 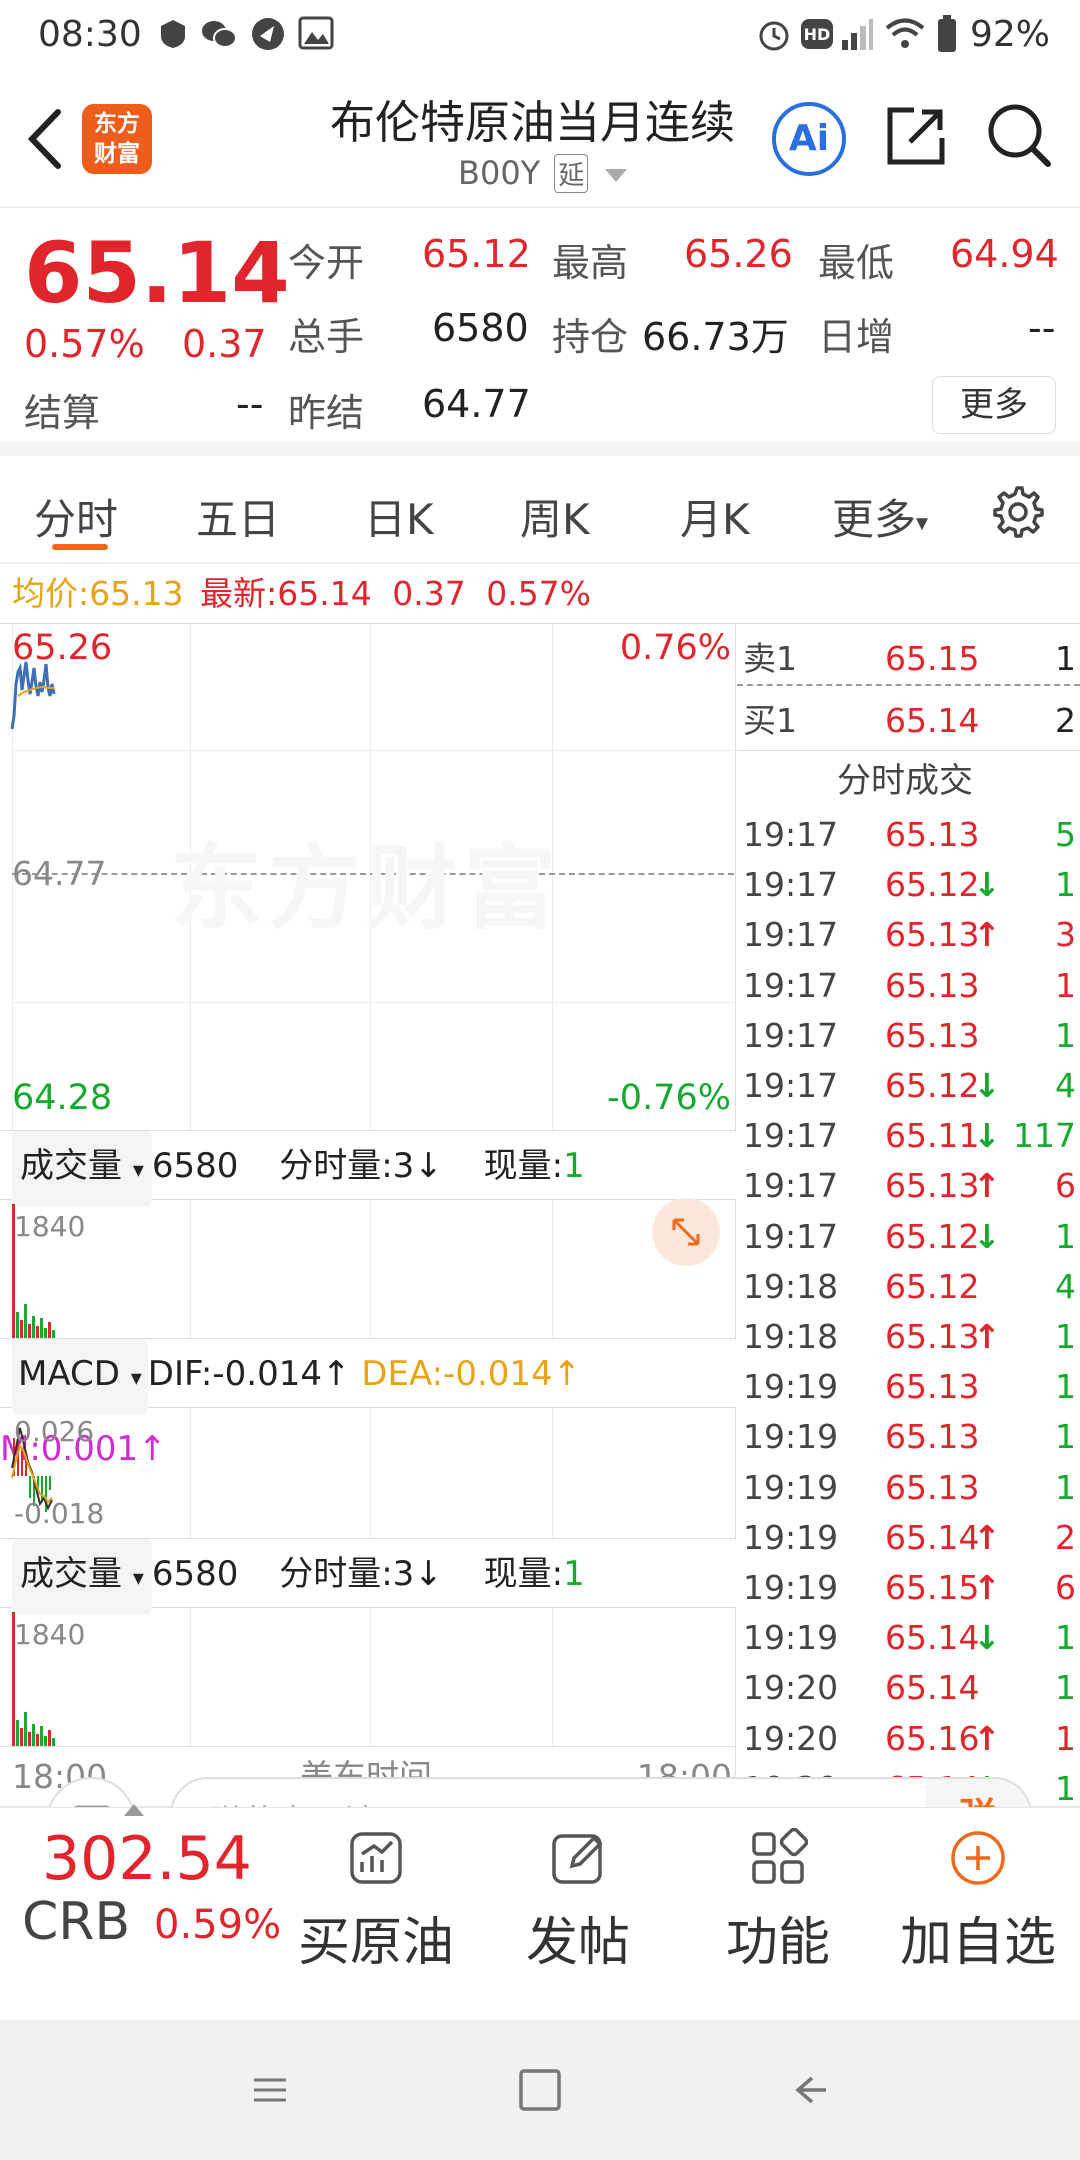 What do you see at coordinates (542, 173) in the screenshot?
I see `contract-code: B00Y 延` at bounding box center [542, 173].